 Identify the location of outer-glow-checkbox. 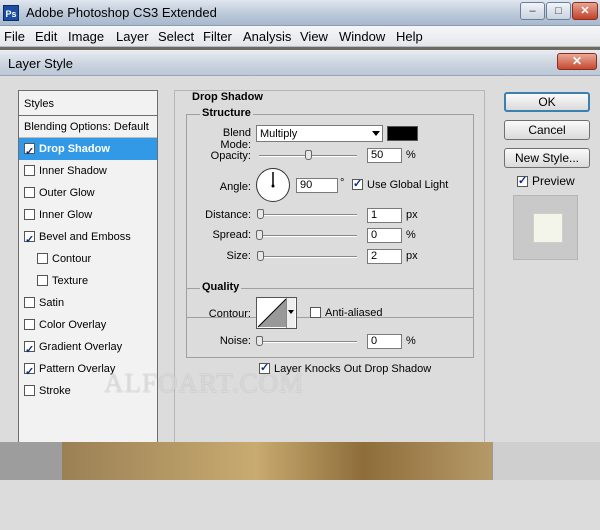
(29, 192).